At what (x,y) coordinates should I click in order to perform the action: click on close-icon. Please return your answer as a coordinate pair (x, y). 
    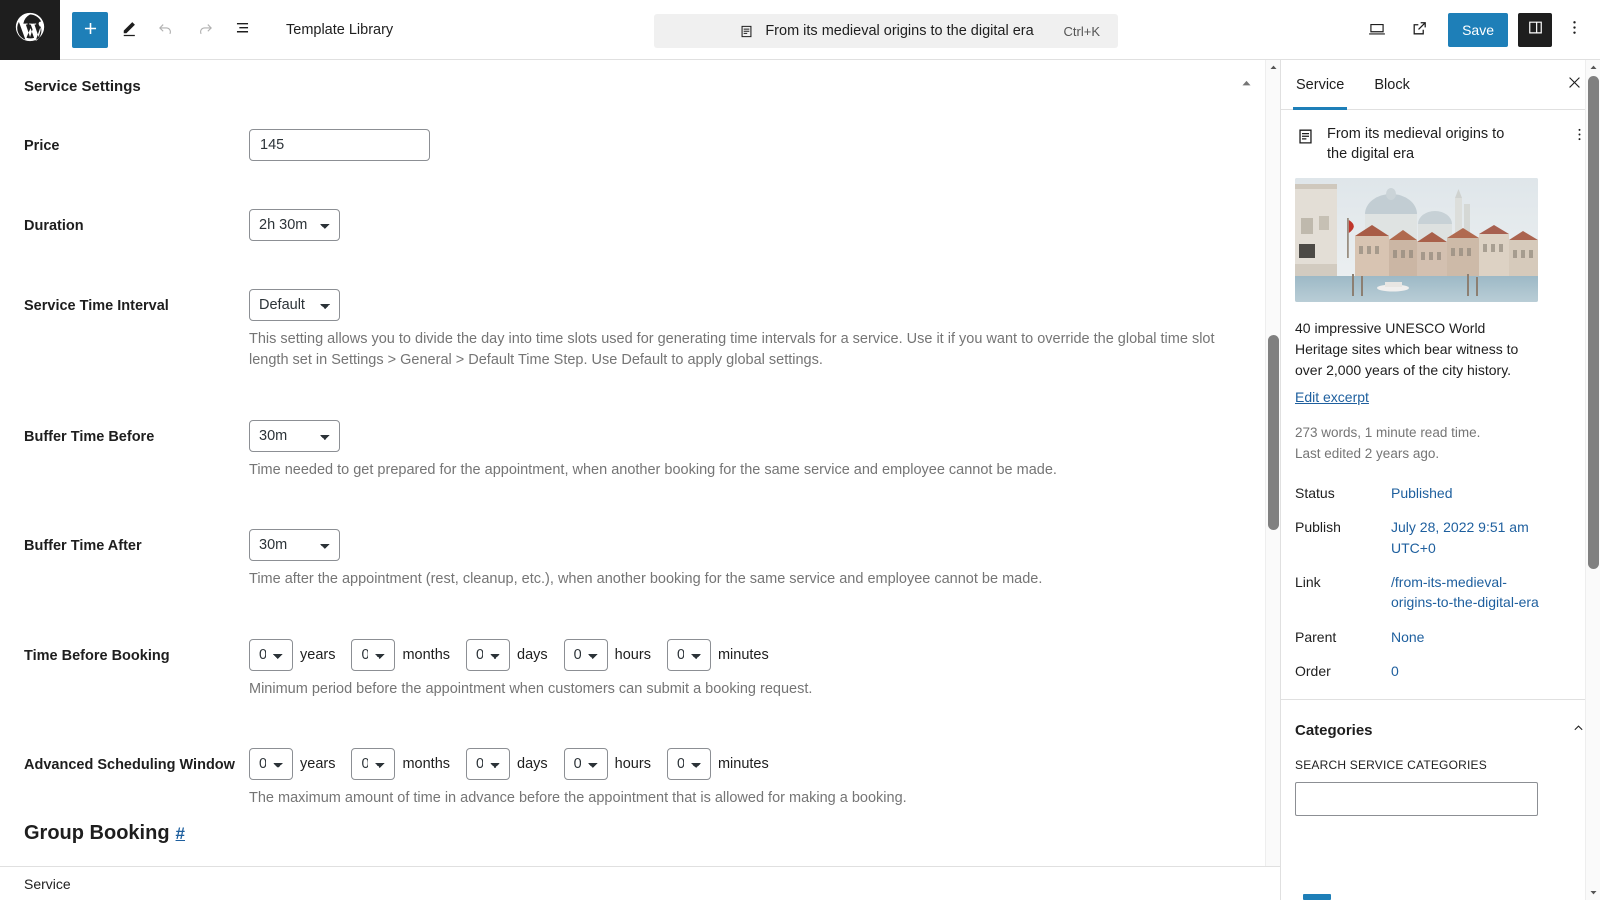
    Looking at the image, I should click on (1574, 85).